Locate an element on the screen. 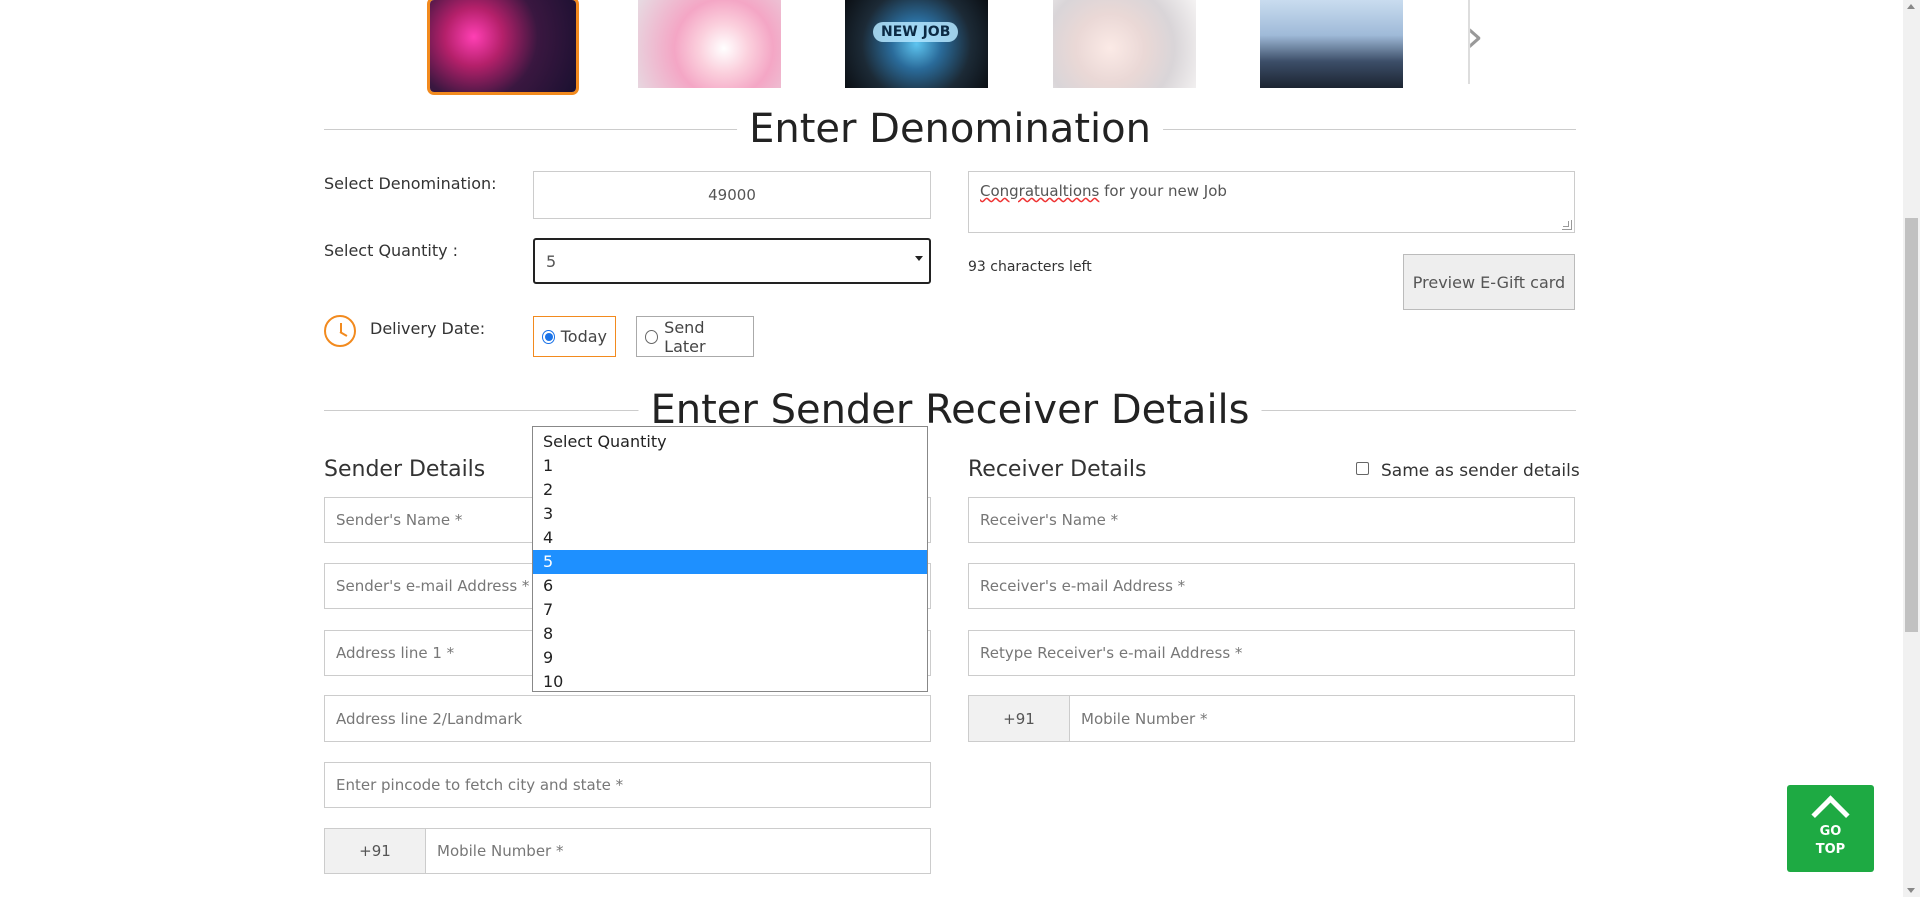  scrollbar-thumb is located at coordinates (1911, 425).